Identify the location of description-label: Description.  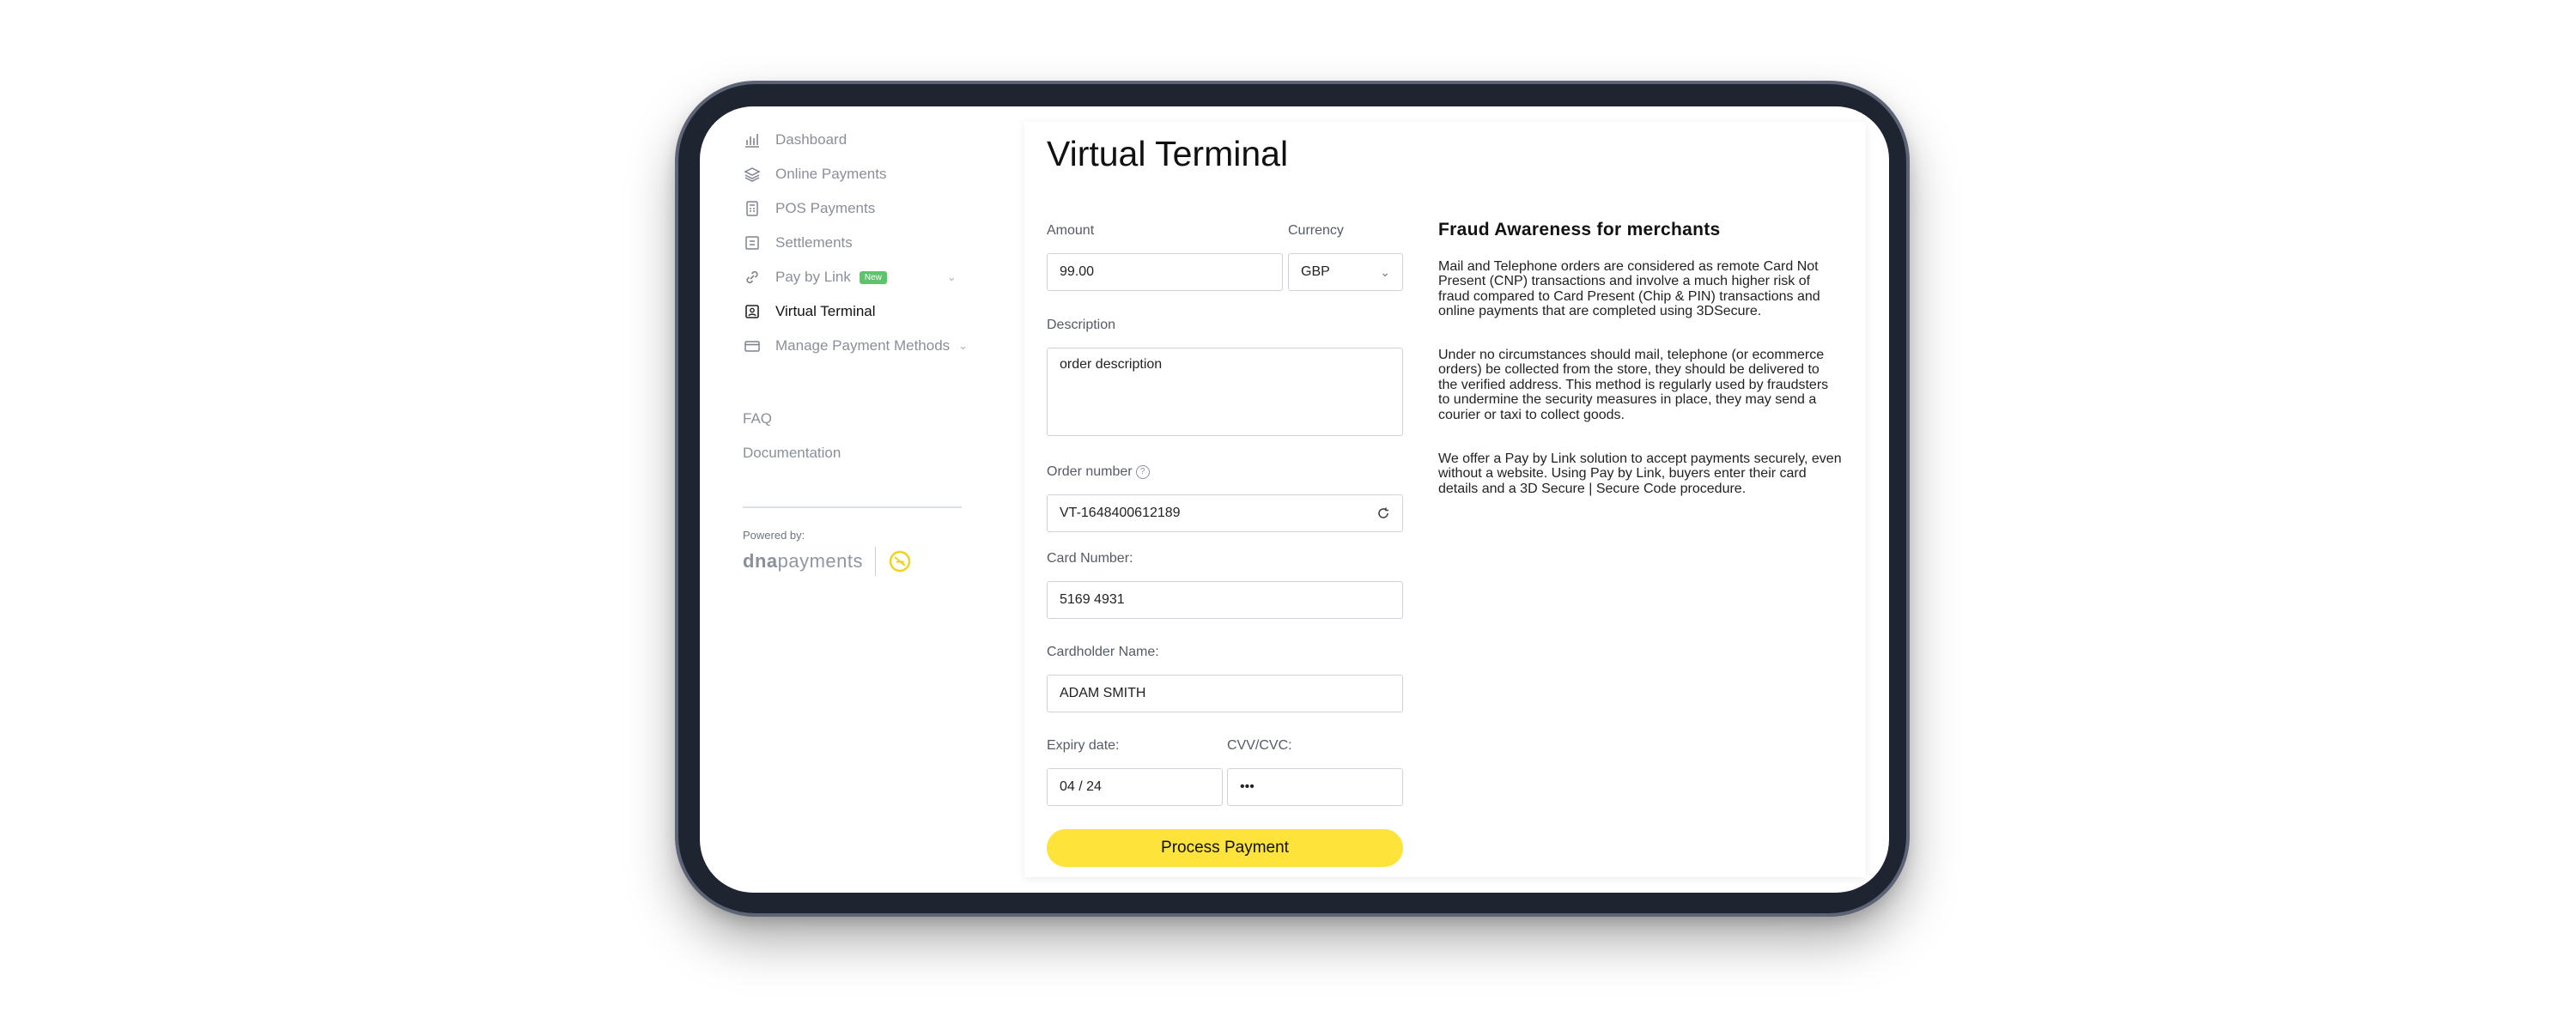
(1081, 325).